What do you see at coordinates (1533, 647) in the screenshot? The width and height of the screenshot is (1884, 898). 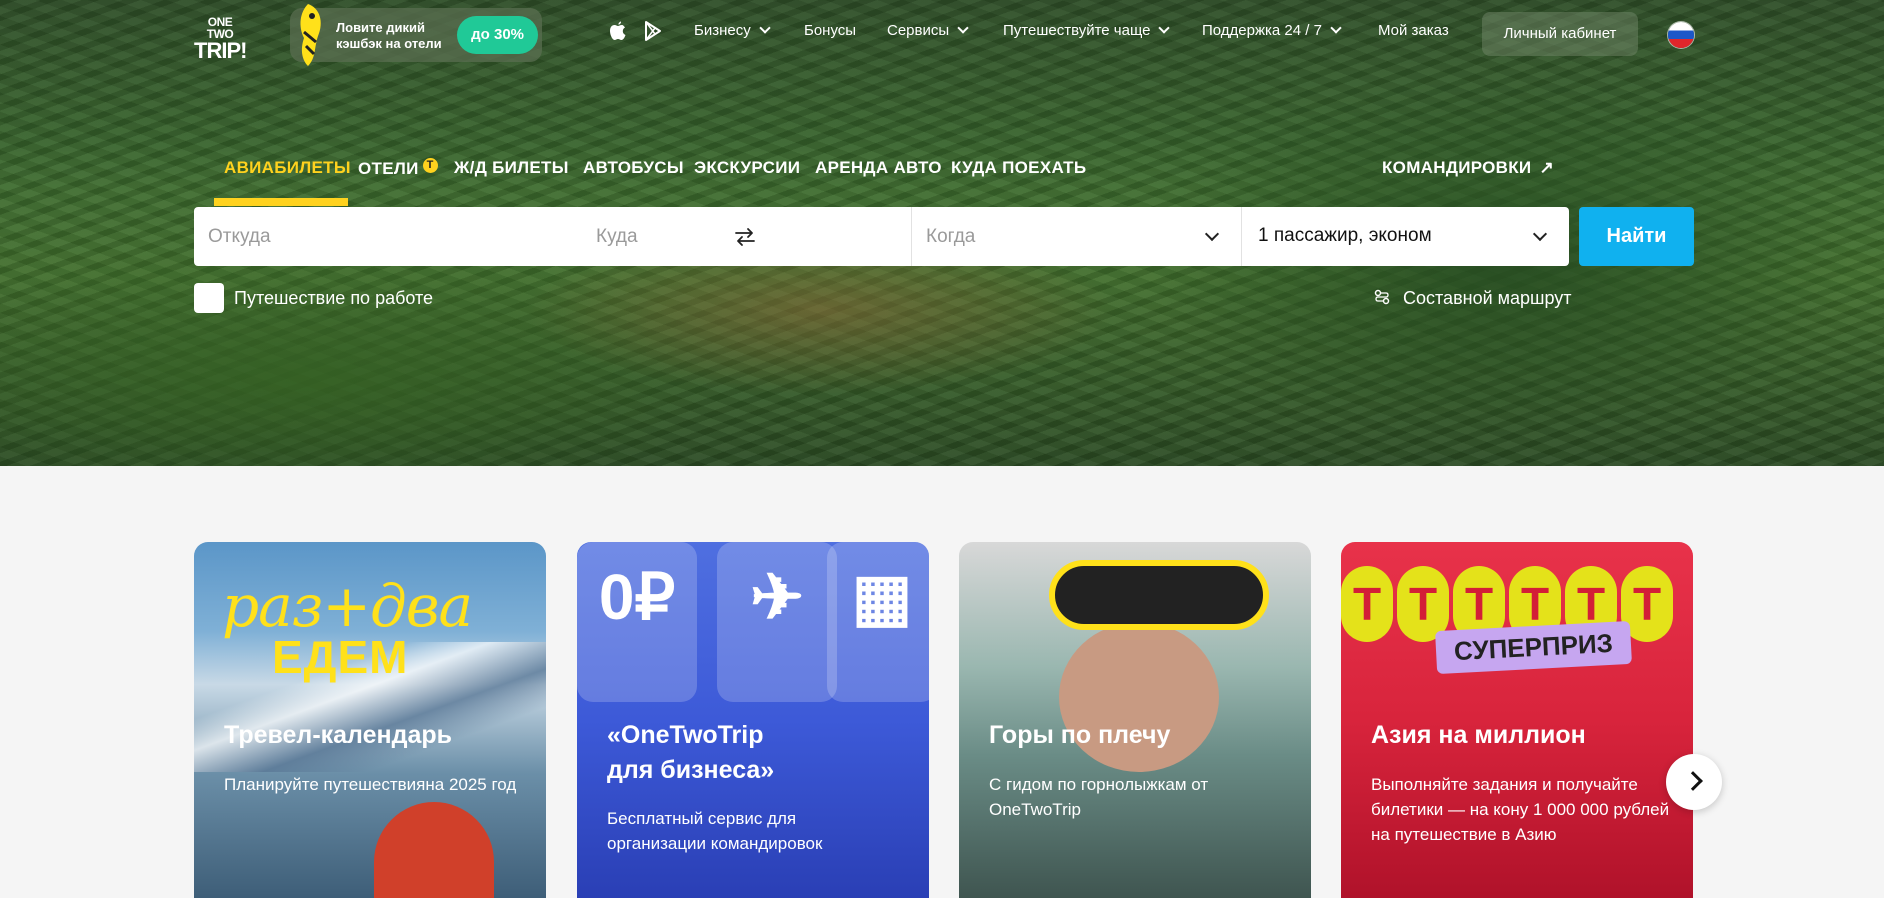 I see `superprize-label: СУПЕРПРИЗ` at bounding box center [1533, 647].